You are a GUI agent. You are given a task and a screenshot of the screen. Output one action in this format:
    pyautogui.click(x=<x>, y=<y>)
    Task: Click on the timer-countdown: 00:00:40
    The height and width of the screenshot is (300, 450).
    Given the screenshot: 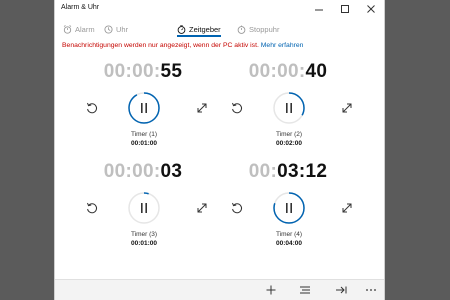 What is the action you would take?
    pyautogui.click(x=288, y=72)
    